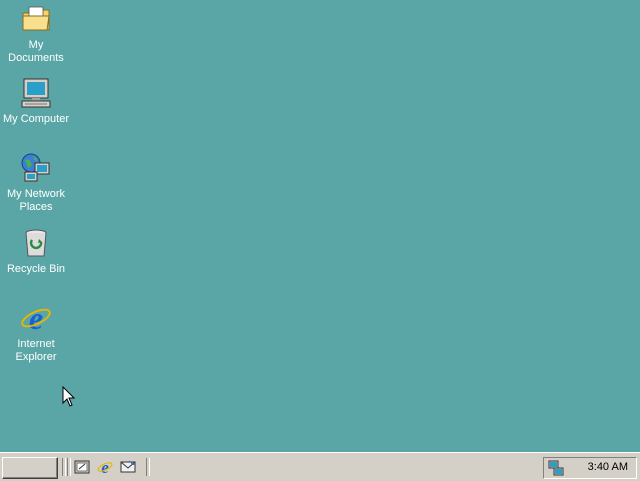  I want to click on desktop-icon-label: My Computer, so click(36, 119).